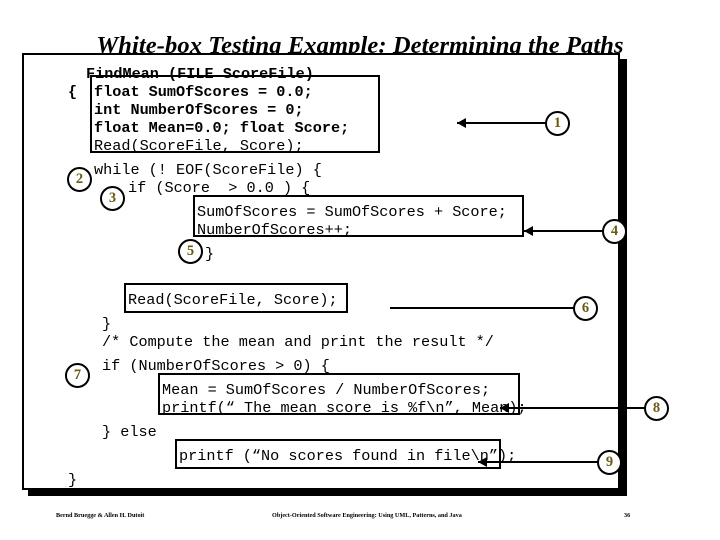 The height and width of the screenshot is (540, 720). What do you see at coordinates (627, 515) in the screenshot?
I see `footer-page-number: 36` at bounding box center [627, 515].